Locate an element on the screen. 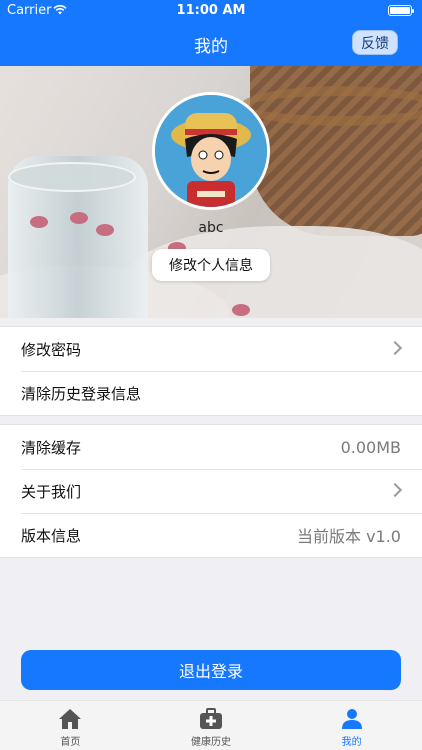  clear-login-history-label: 清除历史登录信息 is located at coordinates (81, 393).